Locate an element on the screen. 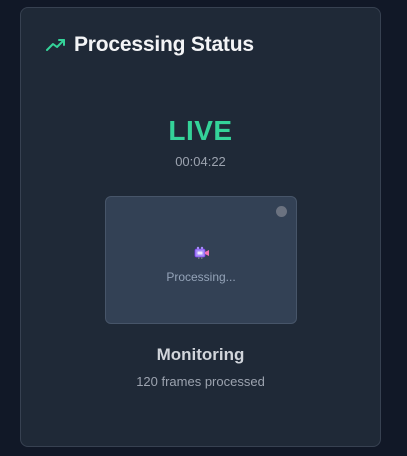  card-header: Processing Status is located at coordinates (150, 45).